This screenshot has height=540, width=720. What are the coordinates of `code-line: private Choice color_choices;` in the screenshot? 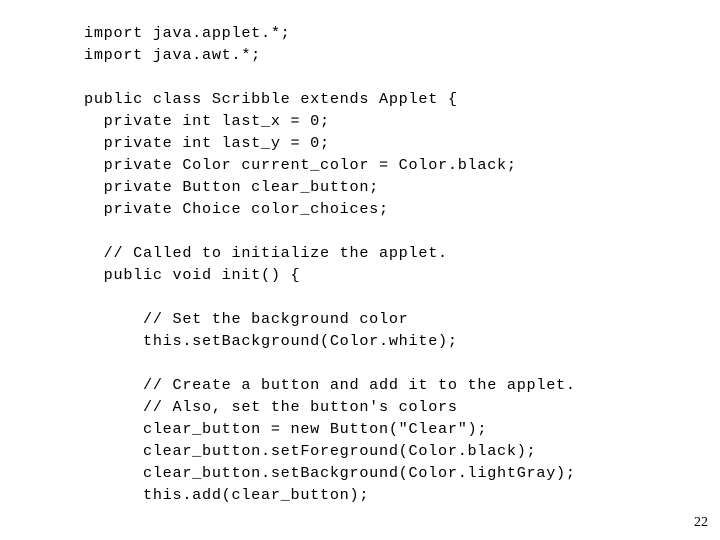 It's located at (236, 209).